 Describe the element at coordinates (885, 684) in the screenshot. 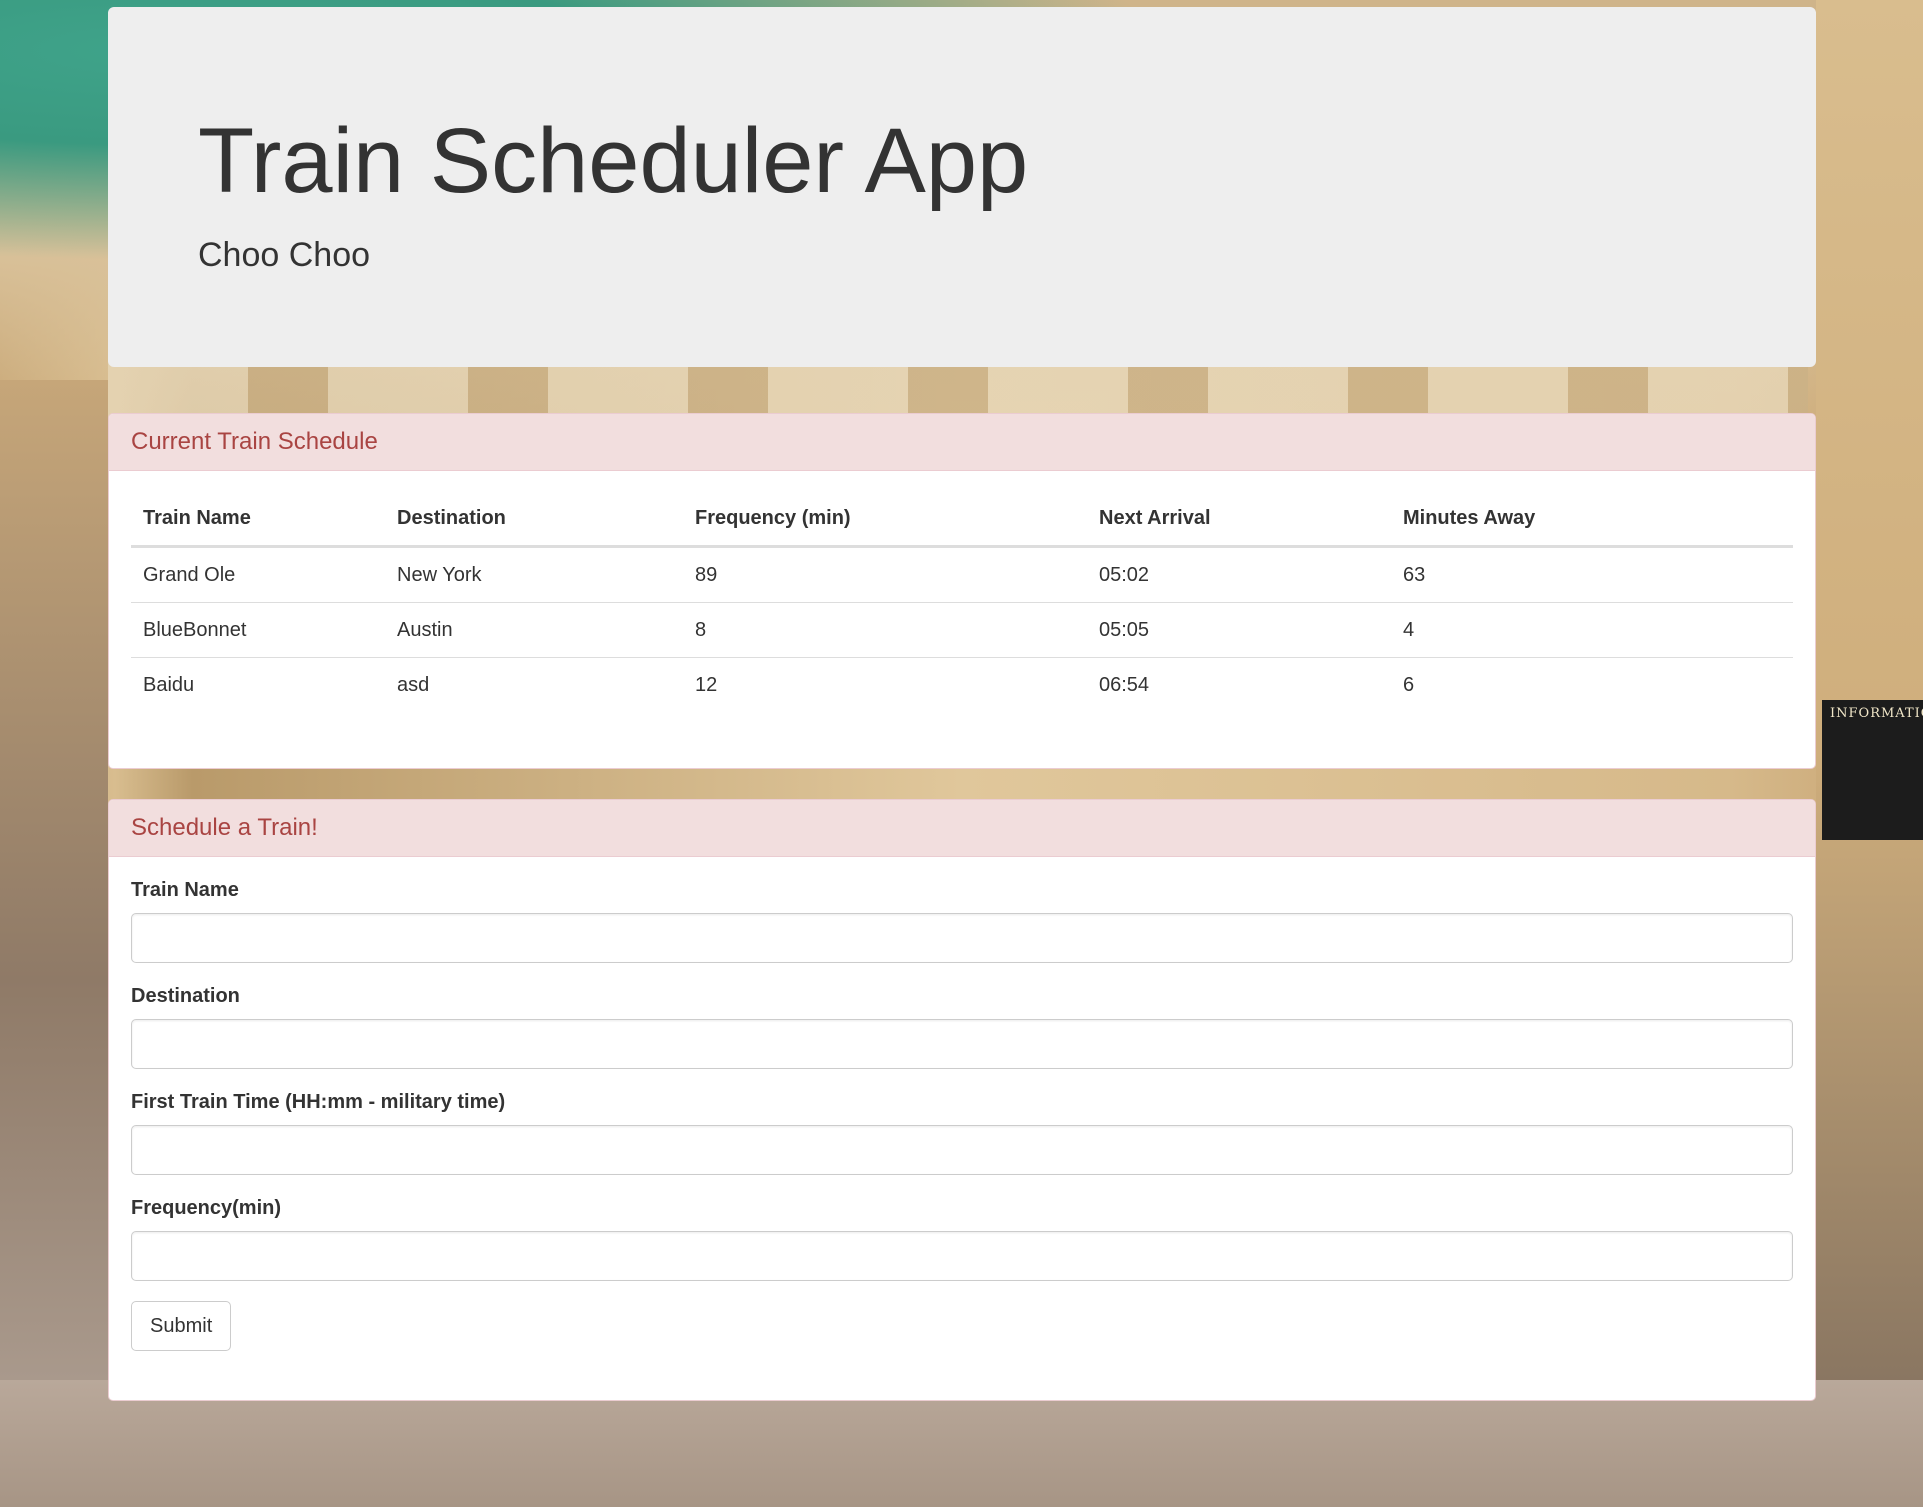

I see `cell-frequency: 12` at that location.